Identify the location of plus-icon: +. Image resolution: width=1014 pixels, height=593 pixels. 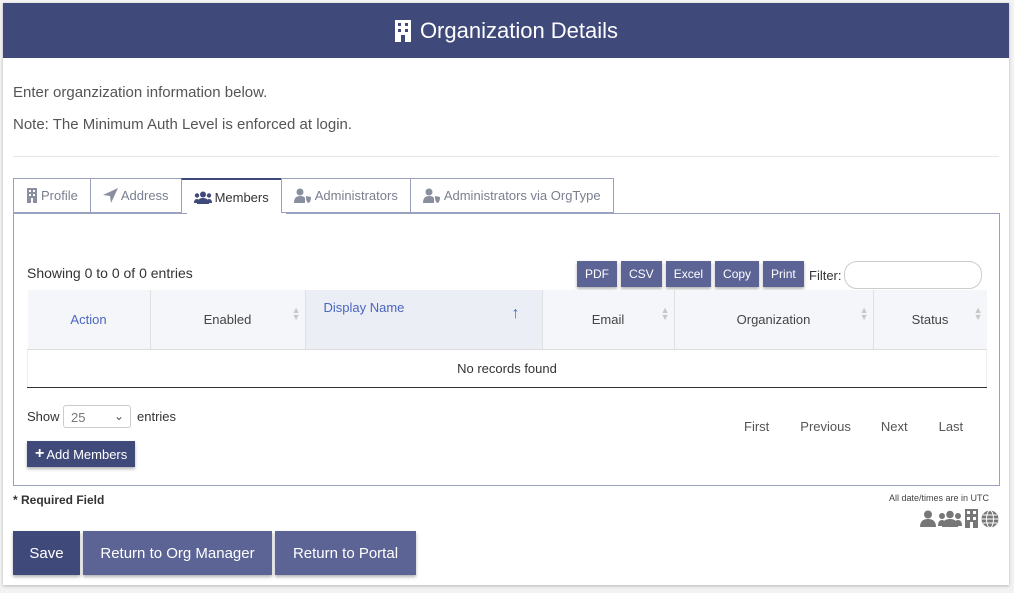
(40, 453).